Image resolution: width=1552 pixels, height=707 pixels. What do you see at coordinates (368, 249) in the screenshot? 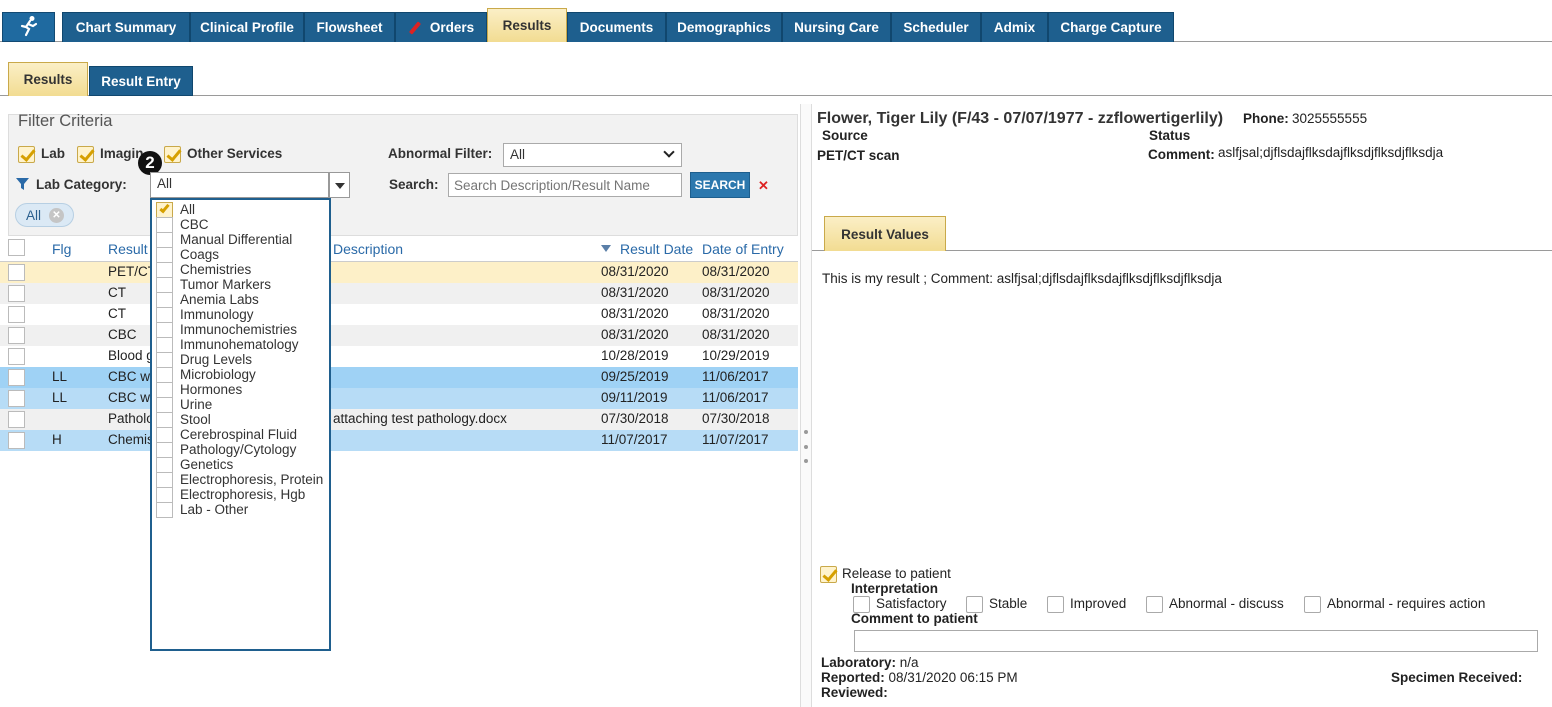
I see `col-header-description: Description` at bounding box center [368, 249].